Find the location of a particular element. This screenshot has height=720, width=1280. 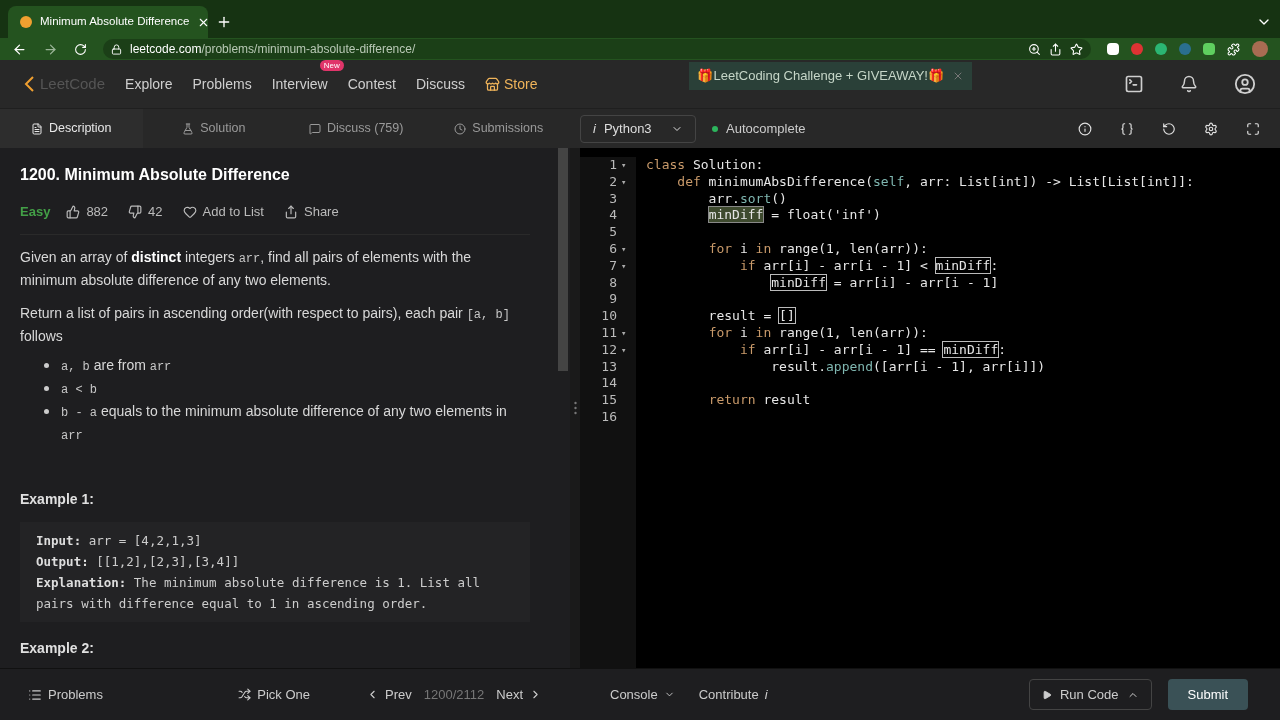

notification-bell-icon is located at coordinates (1189, 84).